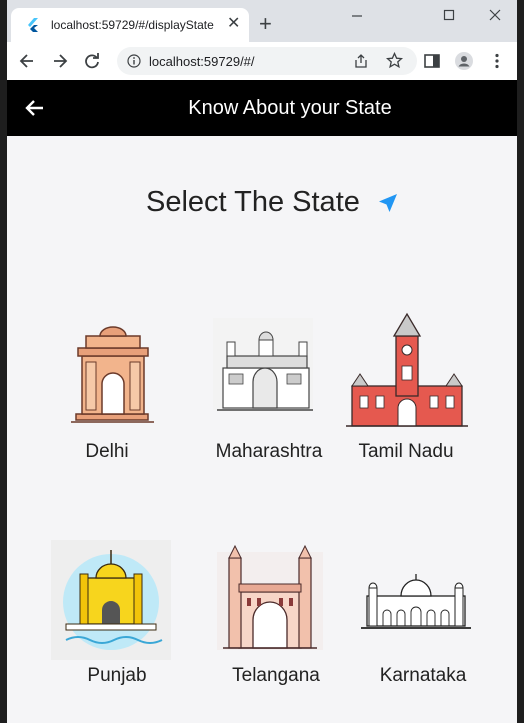 This screenshot has height=723, width=524. What do you see at coordinates (112, 374) in the screenshot?
I see `india-gate-icon` at bounding box center [112, 374].